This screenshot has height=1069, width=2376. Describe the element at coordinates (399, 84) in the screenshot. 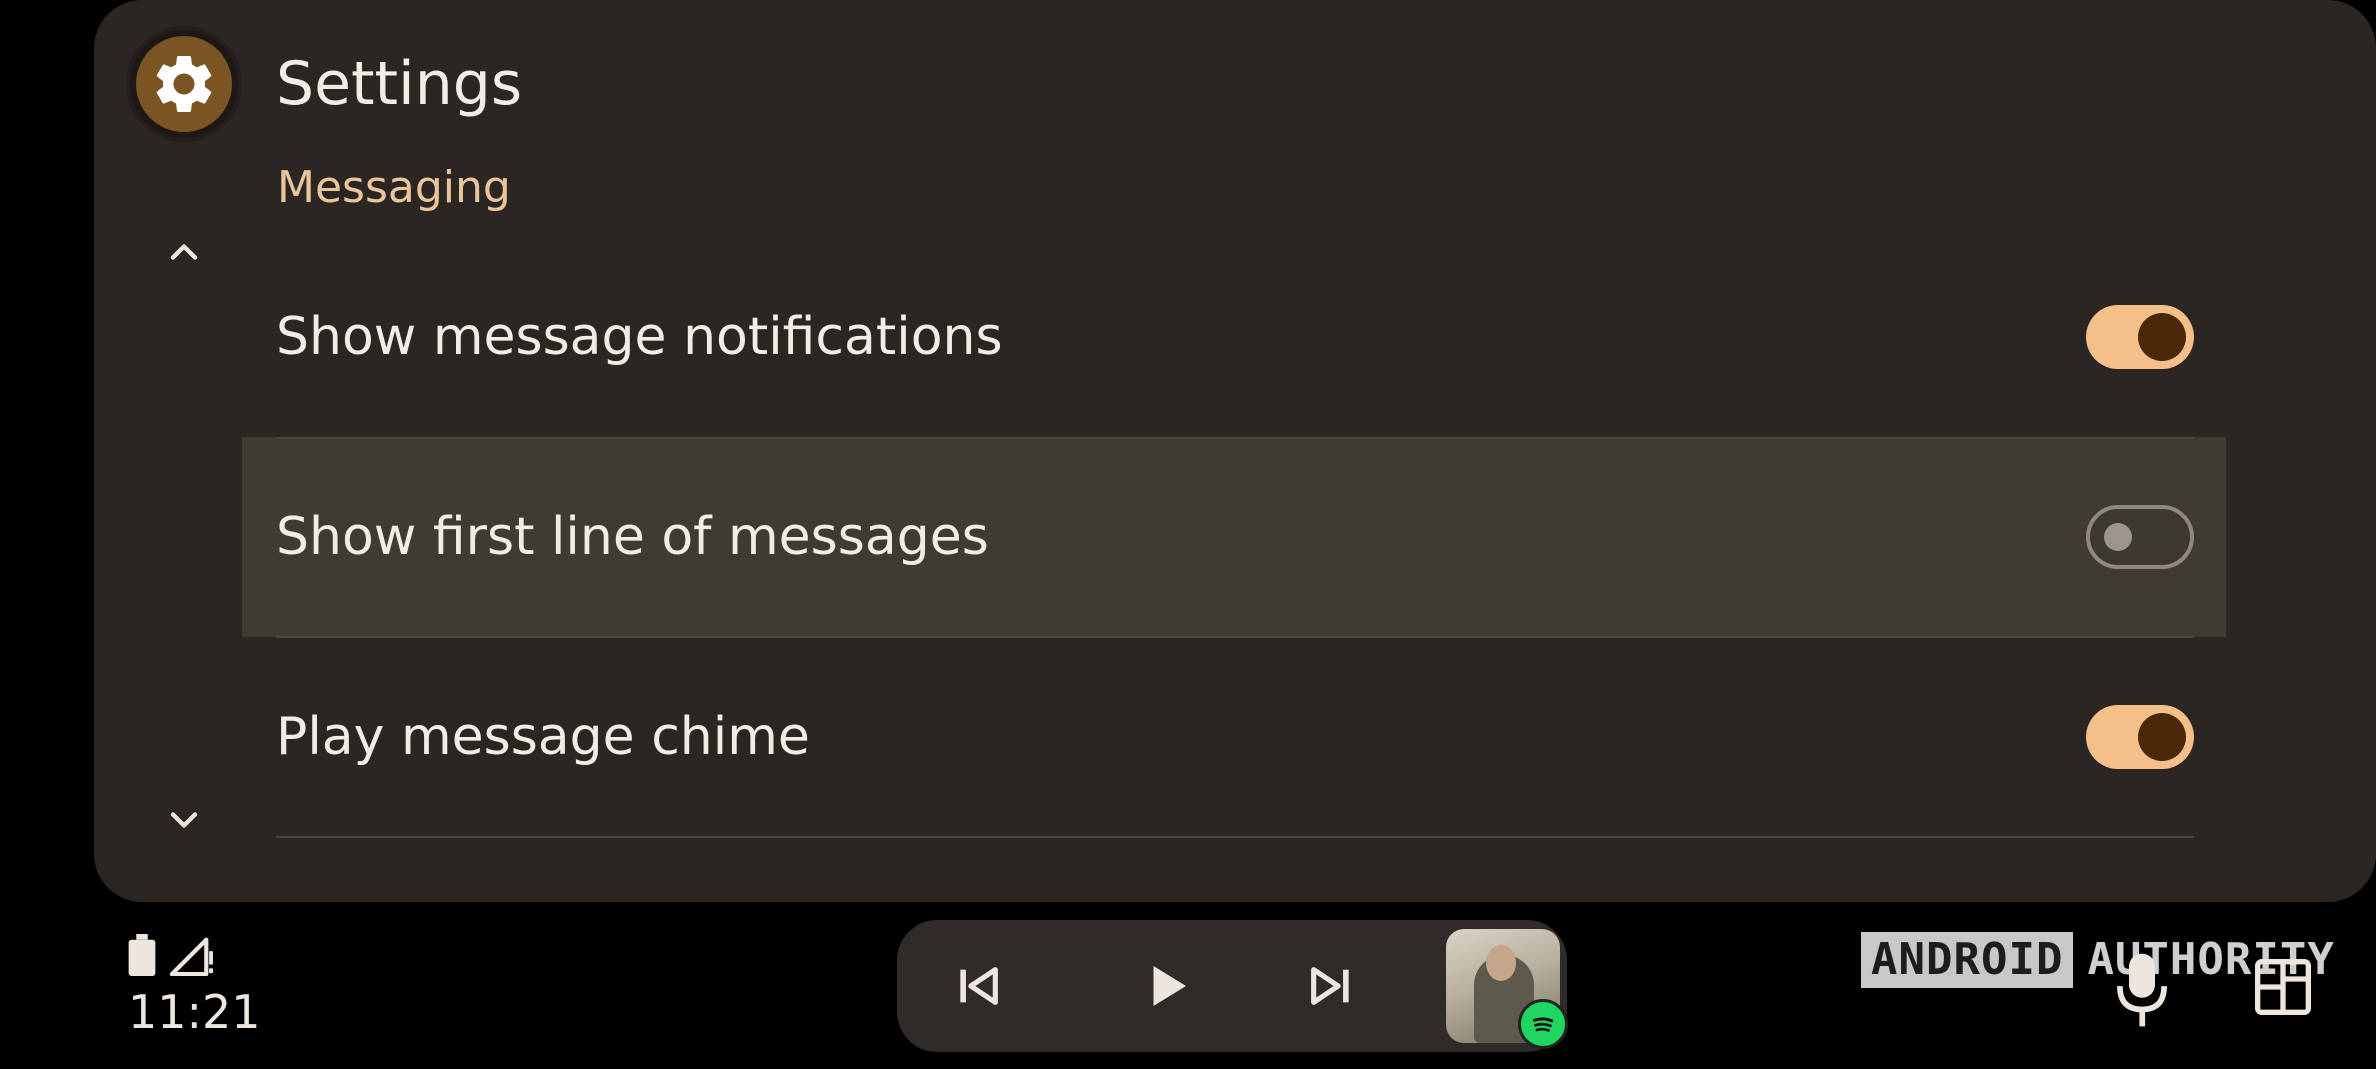

I see `page-title: Settings` at that location.